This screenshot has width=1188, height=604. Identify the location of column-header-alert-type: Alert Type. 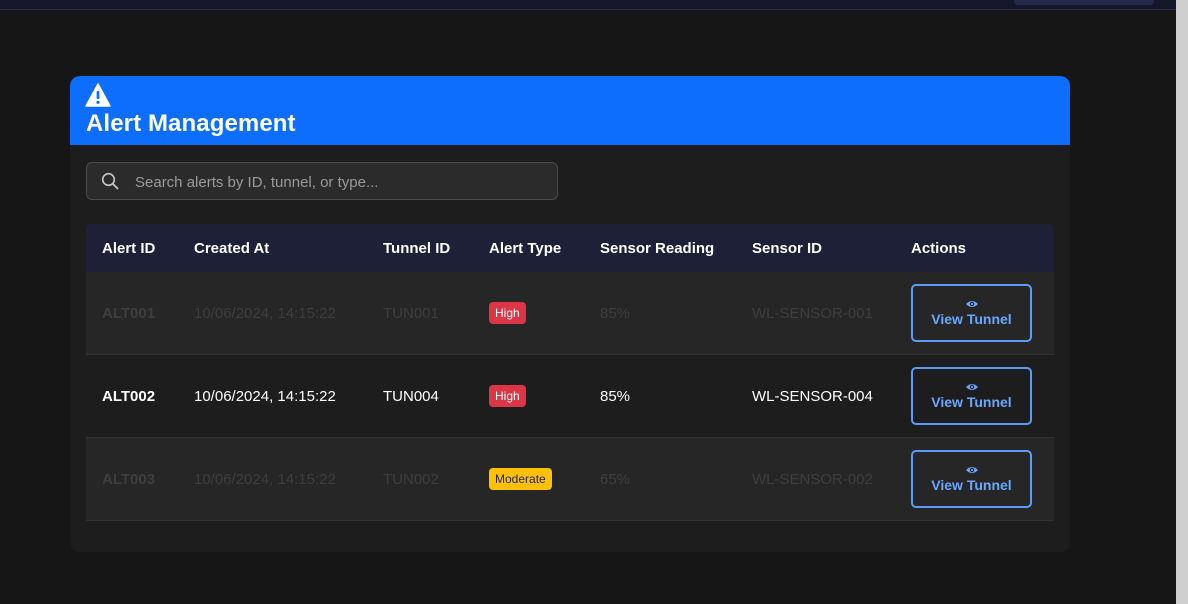
(528, 248).